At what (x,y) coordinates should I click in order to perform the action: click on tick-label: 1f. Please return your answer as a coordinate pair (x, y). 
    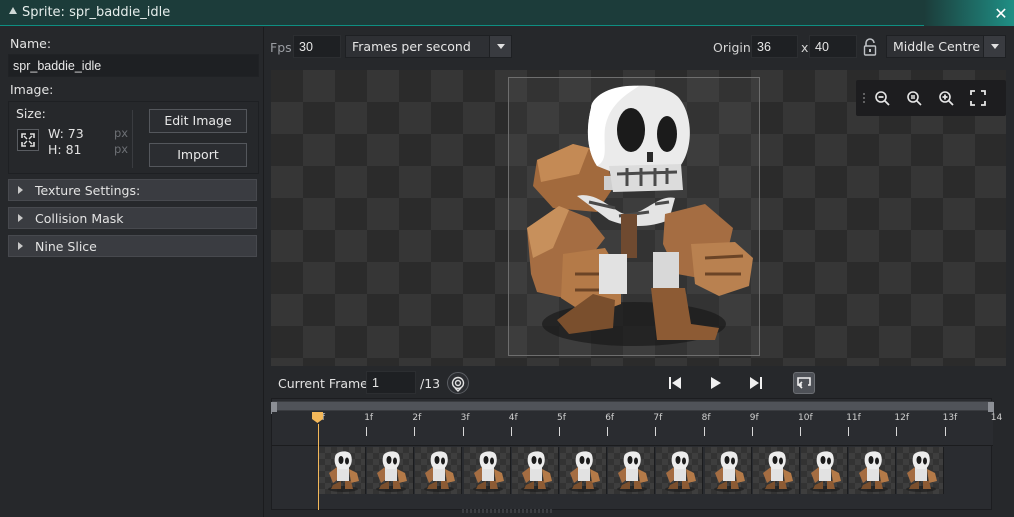
    Looking at the image, I should click on (369, 418).